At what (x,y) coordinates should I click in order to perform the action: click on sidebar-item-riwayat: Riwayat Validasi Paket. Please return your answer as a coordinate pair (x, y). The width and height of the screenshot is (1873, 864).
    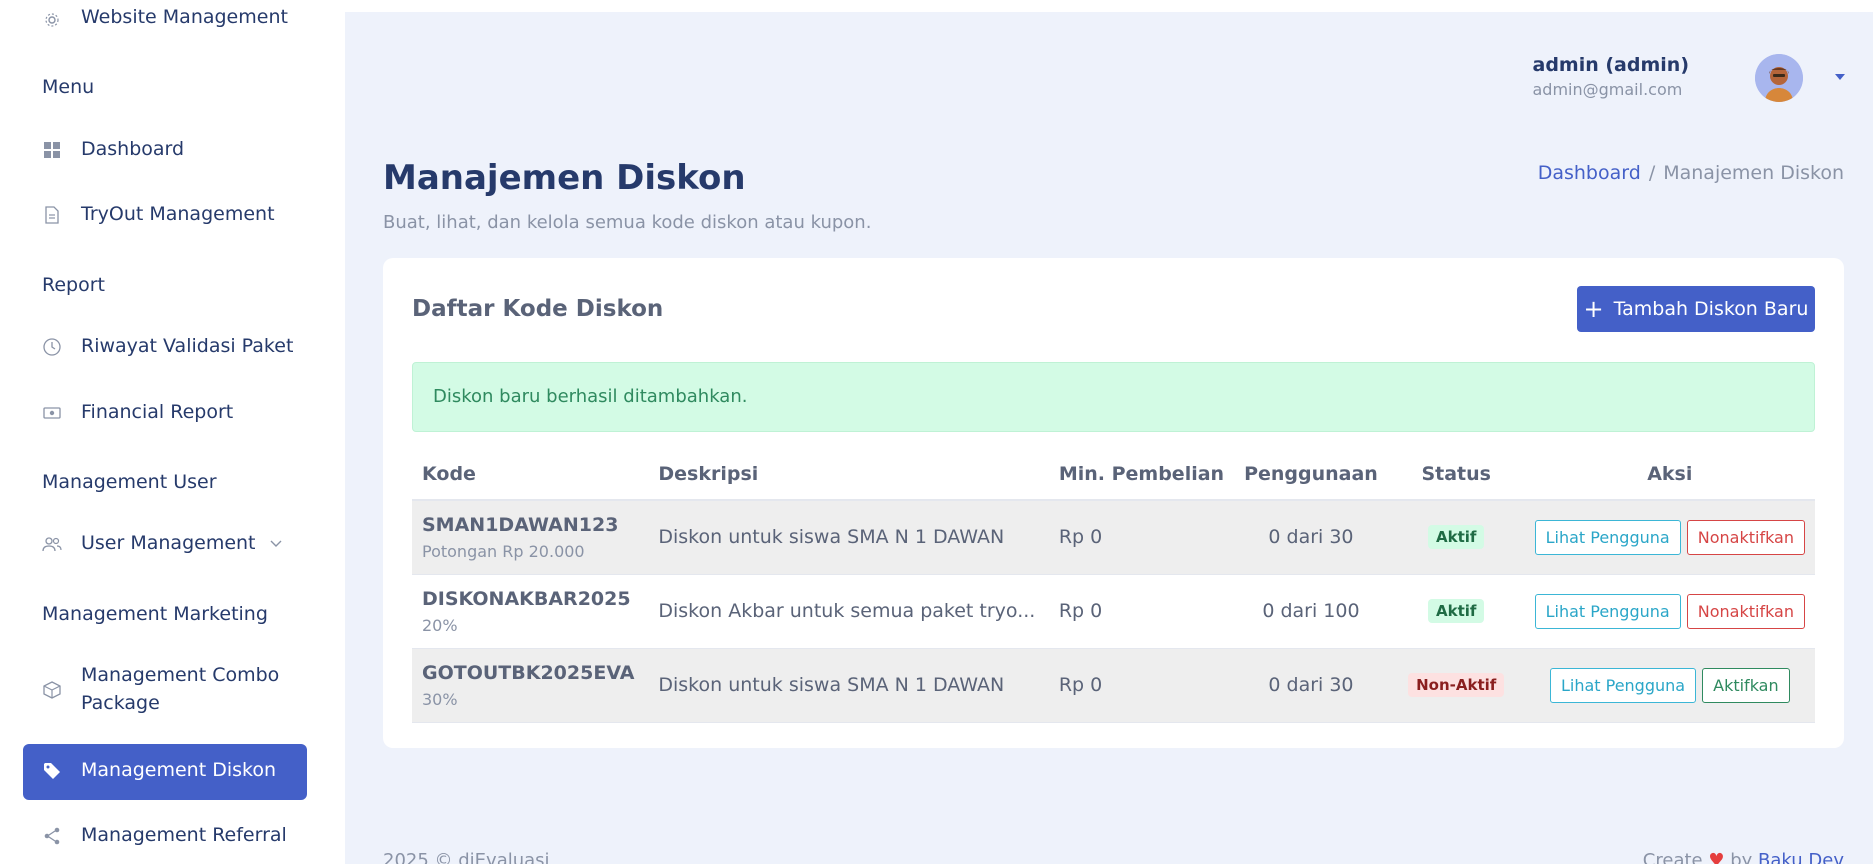
    Looking at the image, I should click on (172, 347).